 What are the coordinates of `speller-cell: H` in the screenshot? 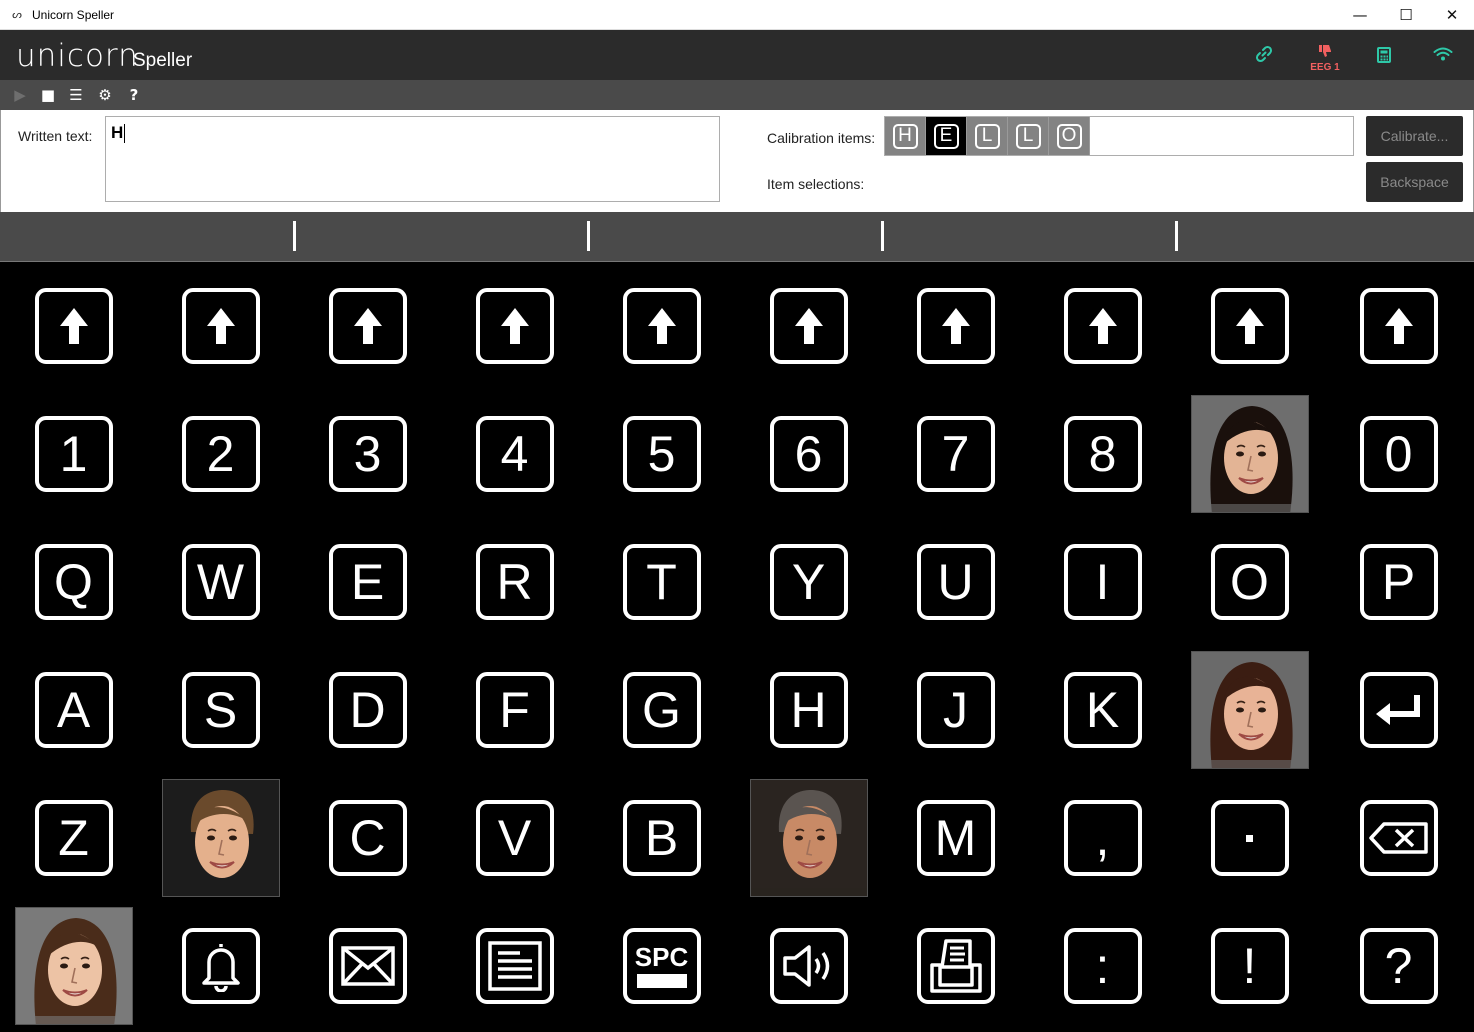 It's located at (808, 710).